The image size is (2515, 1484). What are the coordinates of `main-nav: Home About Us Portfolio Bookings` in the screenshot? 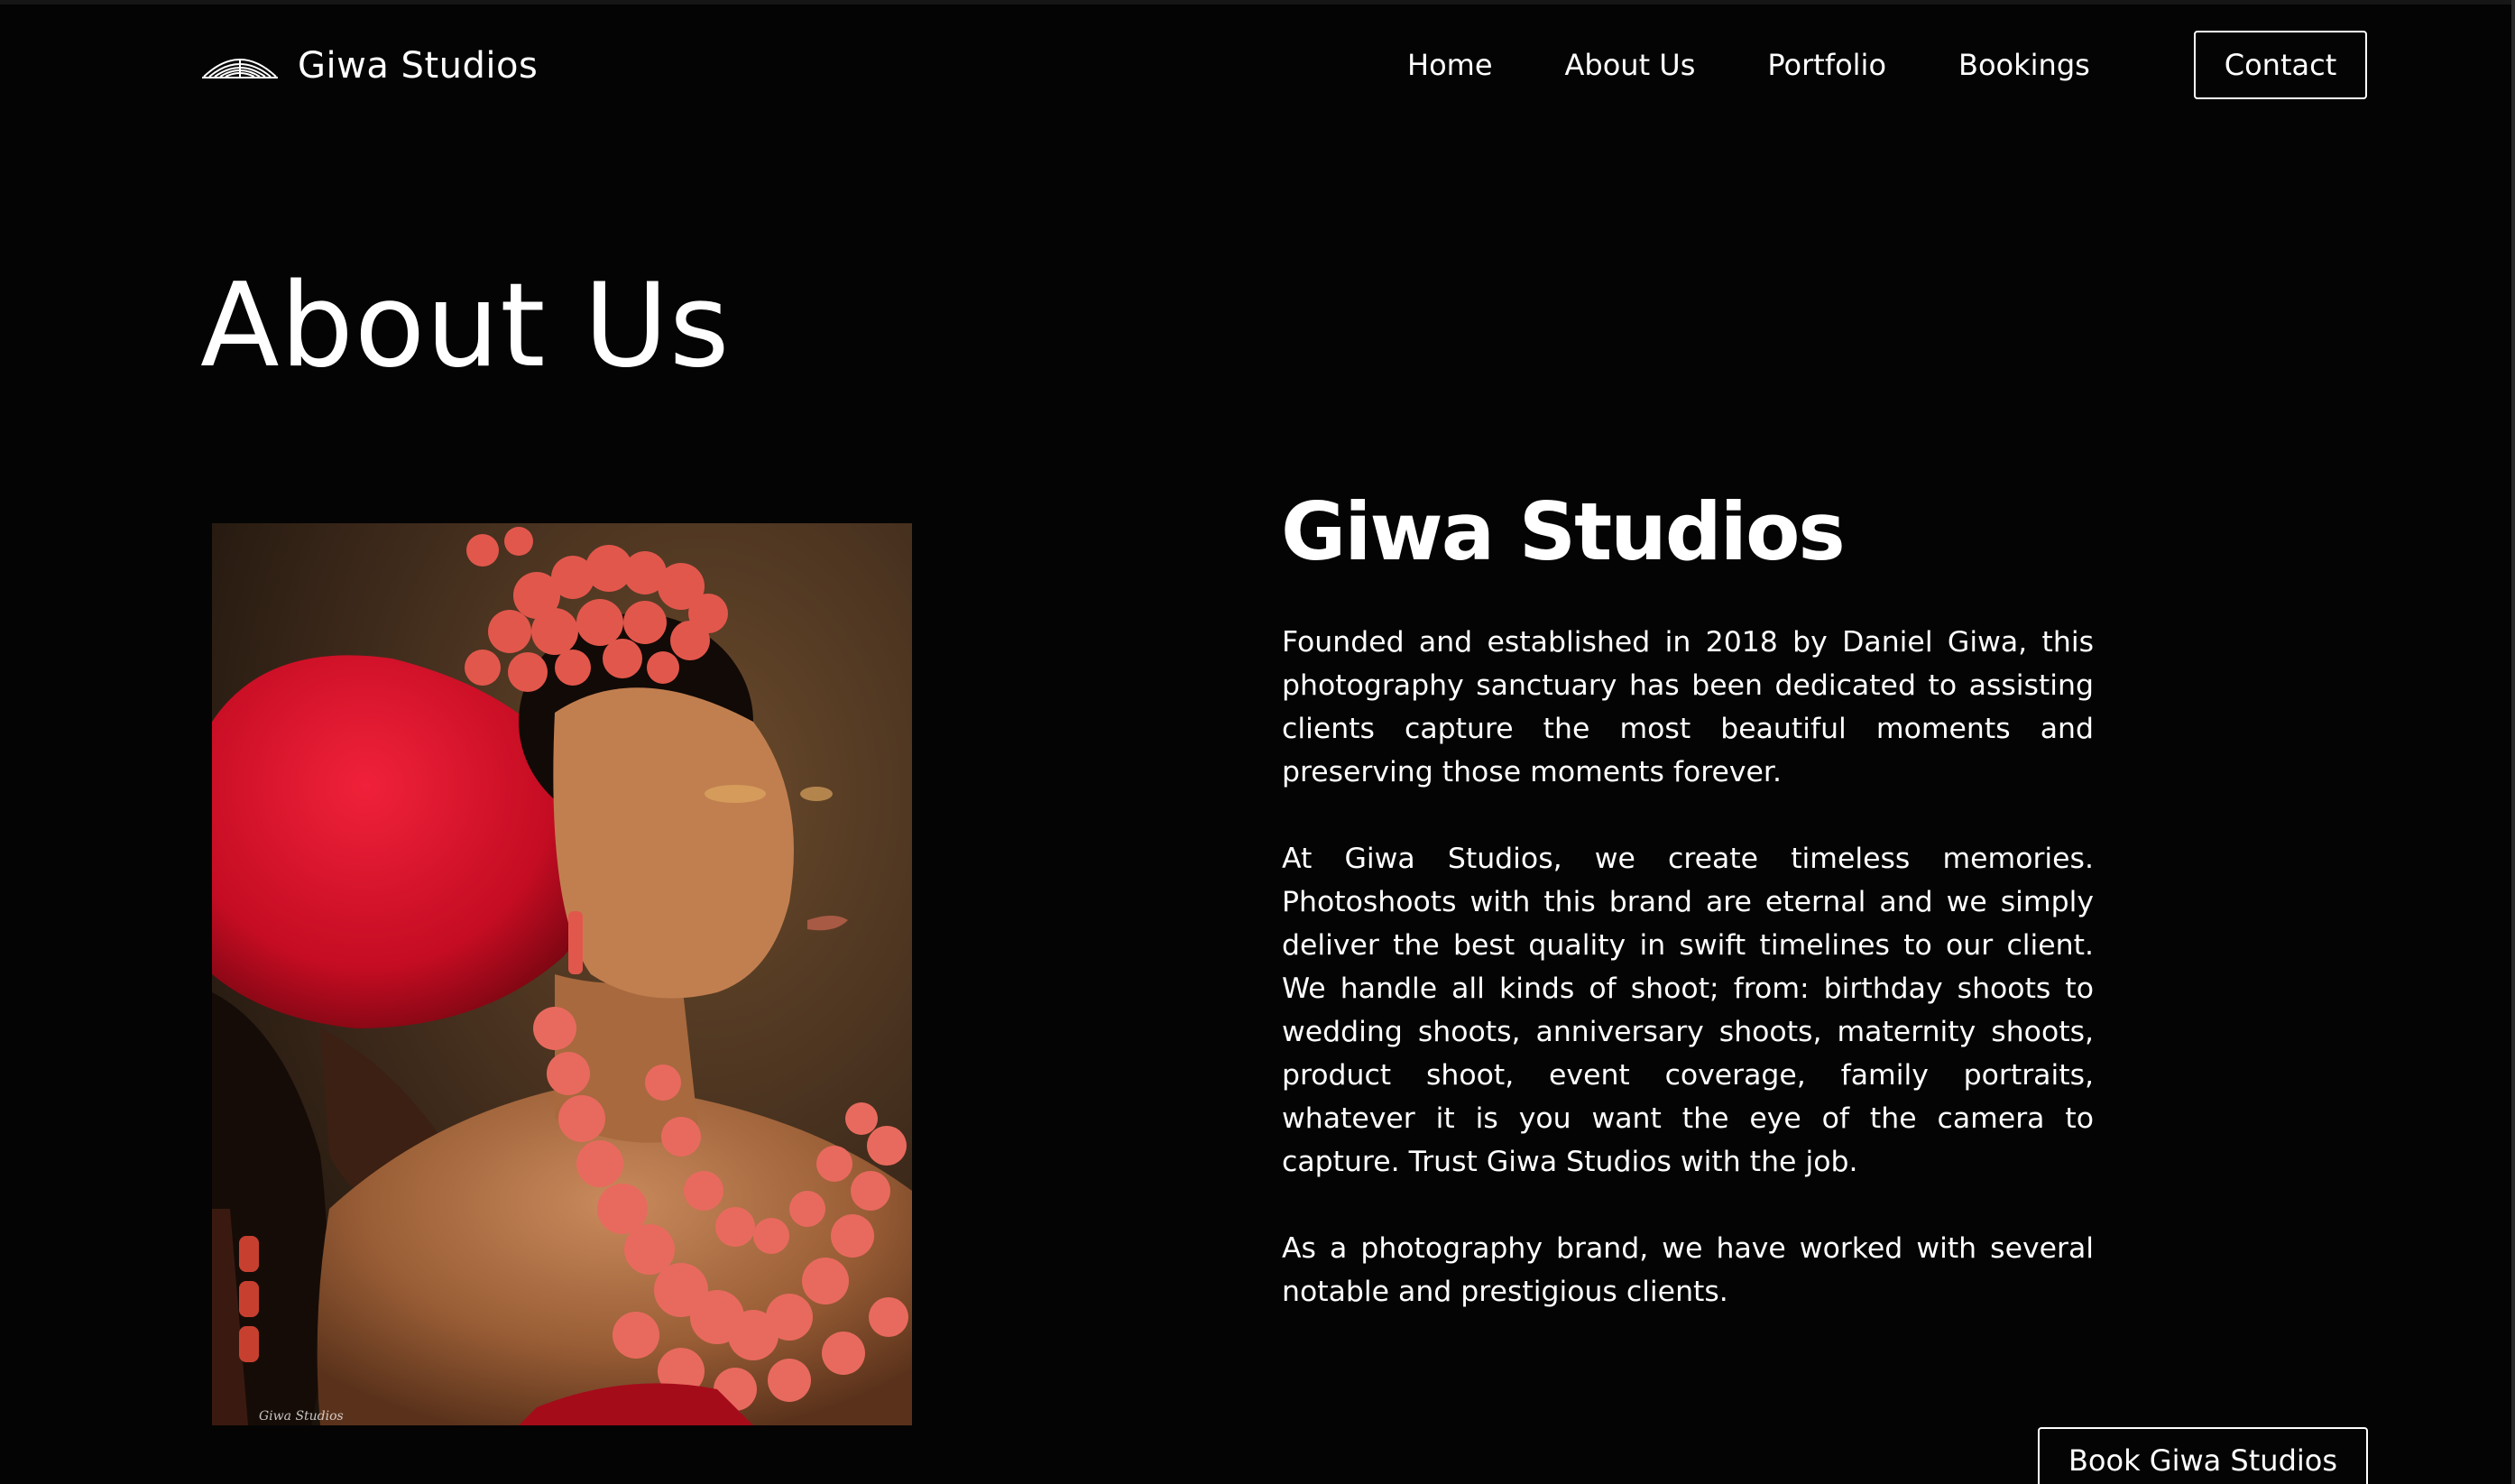 It's located at (1784, 65).